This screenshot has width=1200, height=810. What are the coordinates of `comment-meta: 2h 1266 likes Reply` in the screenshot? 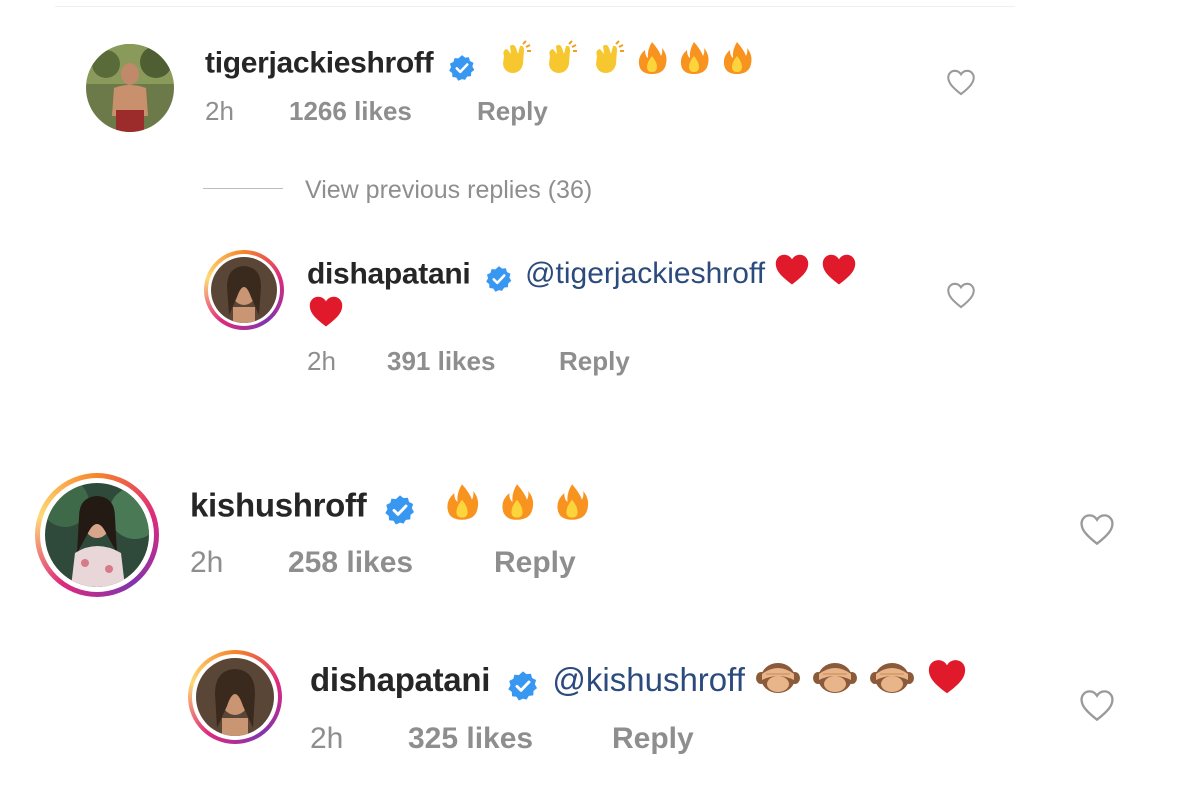 It's located at (455, 111).